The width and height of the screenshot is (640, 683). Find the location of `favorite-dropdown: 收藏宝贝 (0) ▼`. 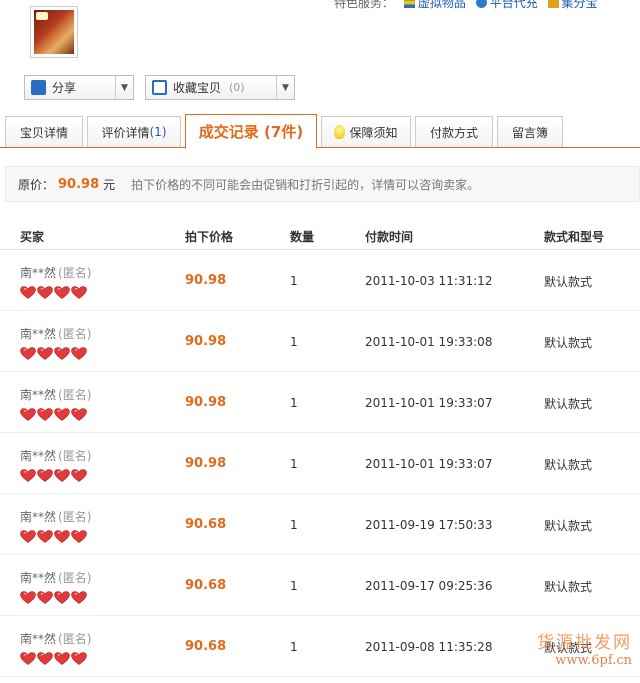

favorite-dropdown: 收藏宝贝 (0) ▼ is located at coordinates (220, 87).